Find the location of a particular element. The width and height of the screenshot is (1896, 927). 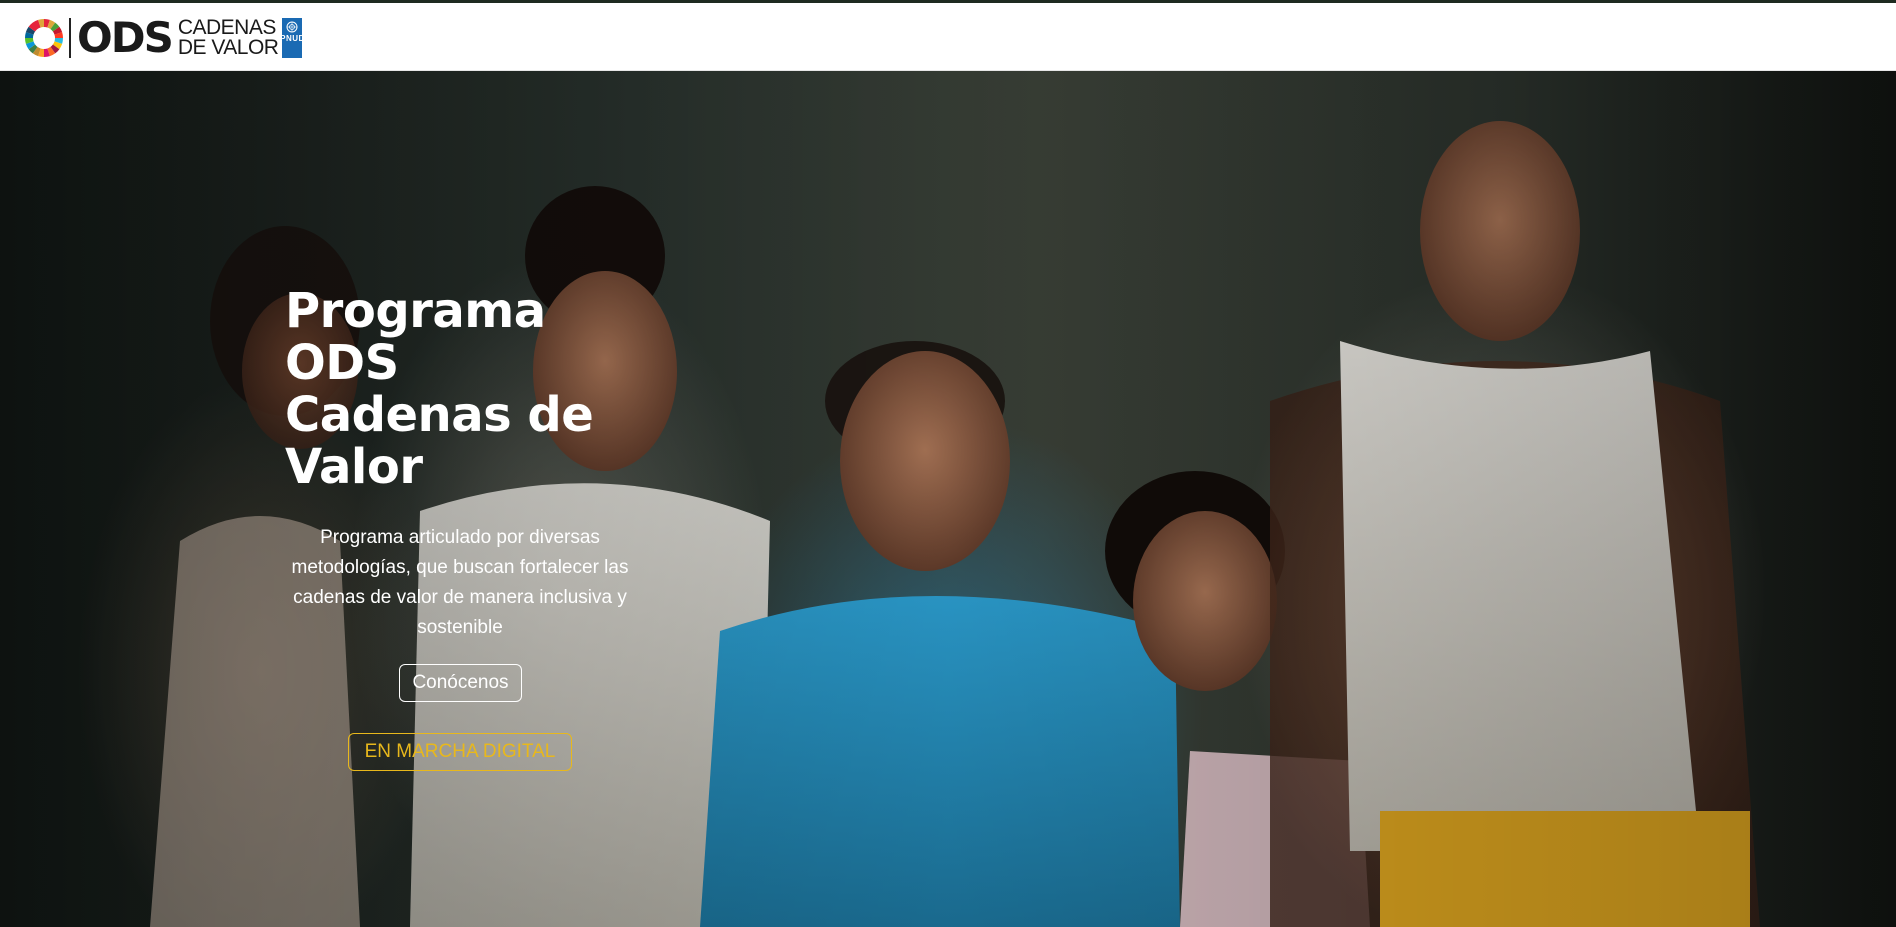

site-header: ODS CADENAS DE VALOR PNUD is located at coordinates (948, 37).